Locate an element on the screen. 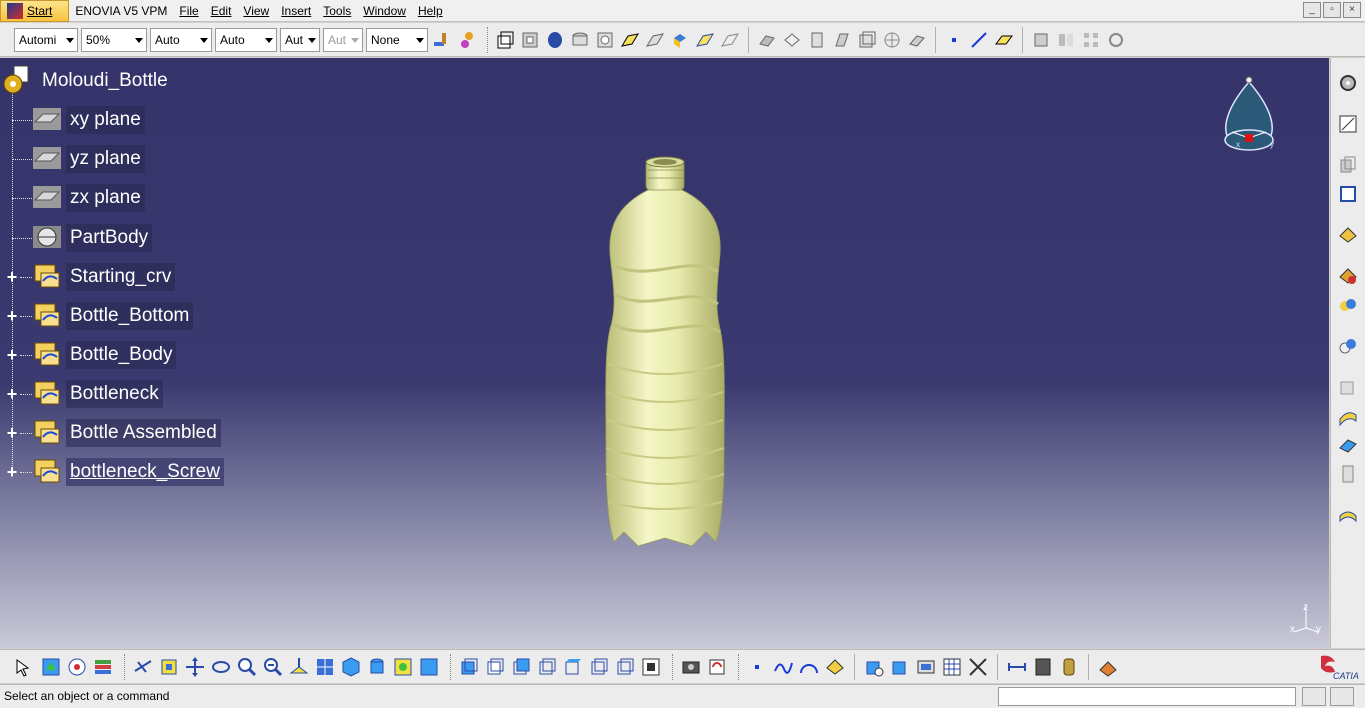 The height and width of the screenshot is (708, 1365). pocket-icon is located at coordinates (530, 40).